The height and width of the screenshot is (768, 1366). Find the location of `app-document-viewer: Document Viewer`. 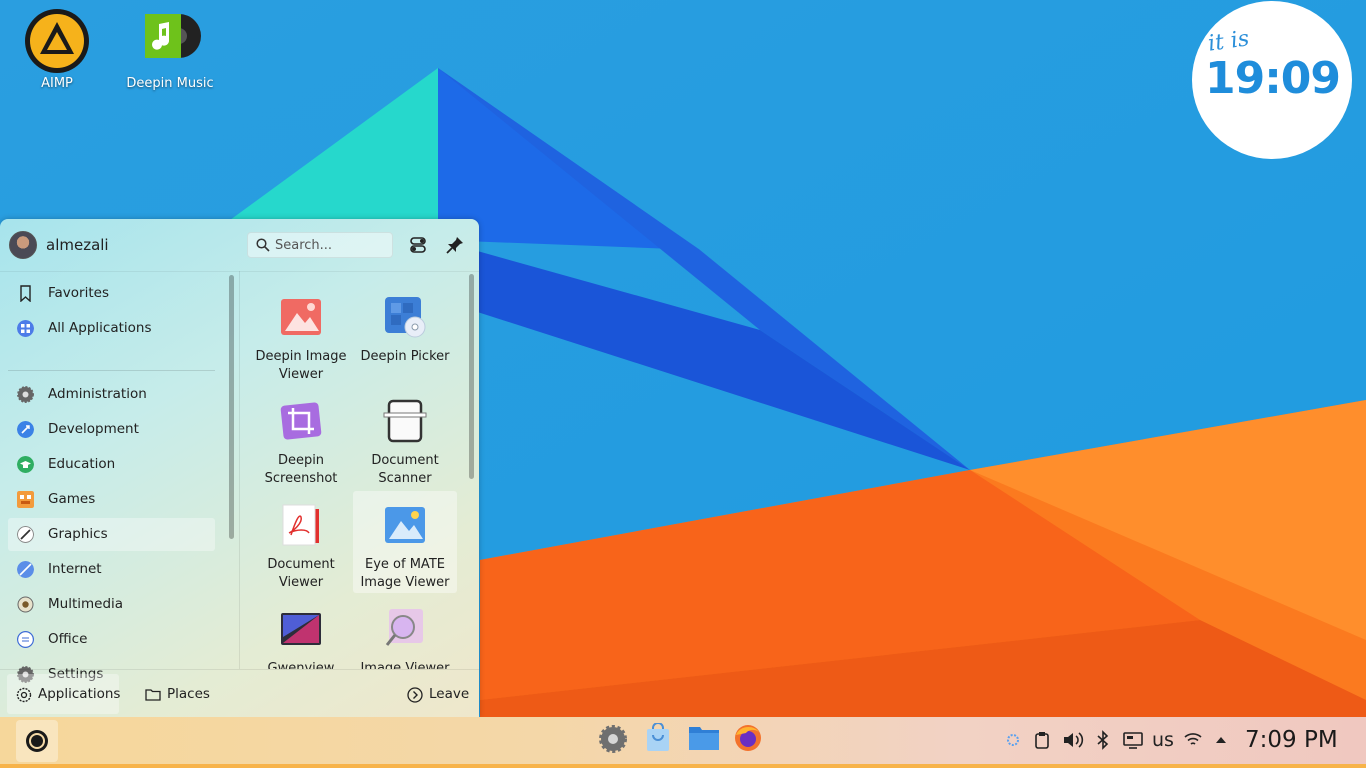

app-document-viewer: Document Viewer is located at coordinates (301, 542).